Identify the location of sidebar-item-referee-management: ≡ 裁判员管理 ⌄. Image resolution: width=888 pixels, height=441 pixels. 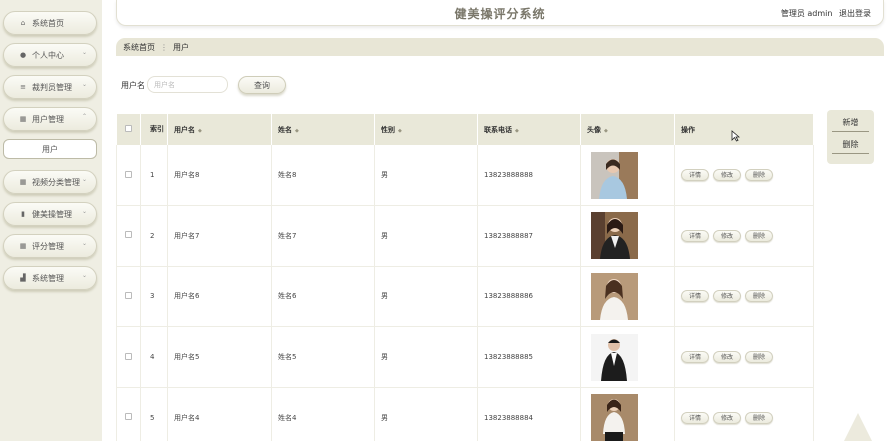
(50, 87).